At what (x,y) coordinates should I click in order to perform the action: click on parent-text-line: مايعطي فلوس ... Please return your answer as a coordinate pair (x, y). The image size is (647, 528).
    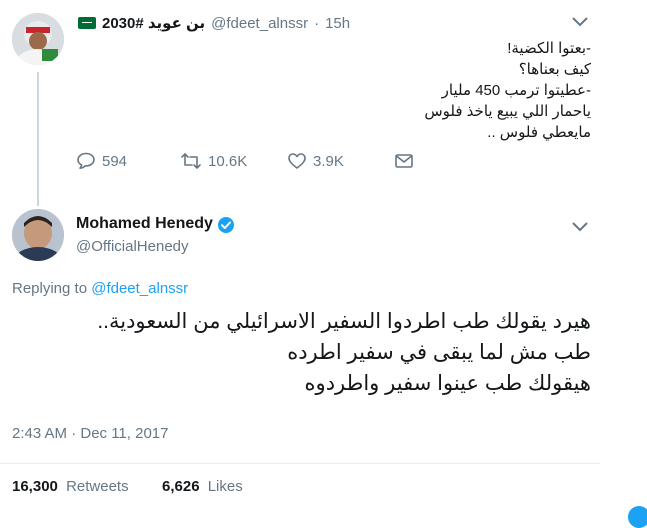
    Looking at the image, I should click on (539, 132).